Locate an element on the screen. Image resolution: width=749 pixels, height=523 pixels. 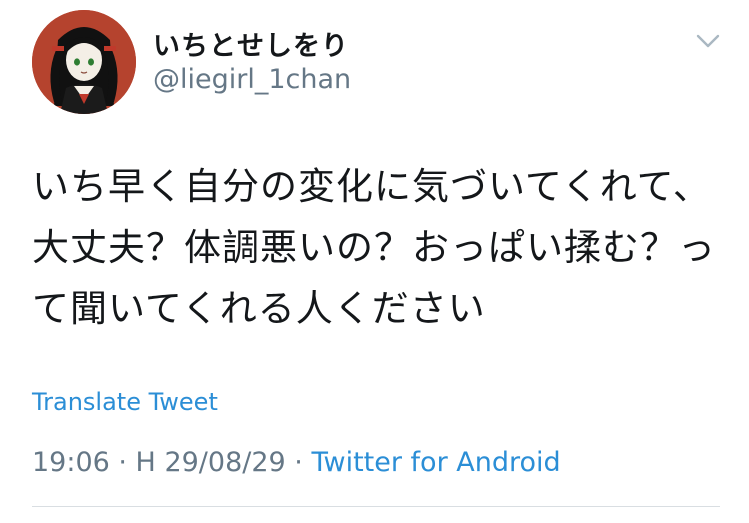
author-display-name: いちとせしをり is located at coordinates (251, 43).